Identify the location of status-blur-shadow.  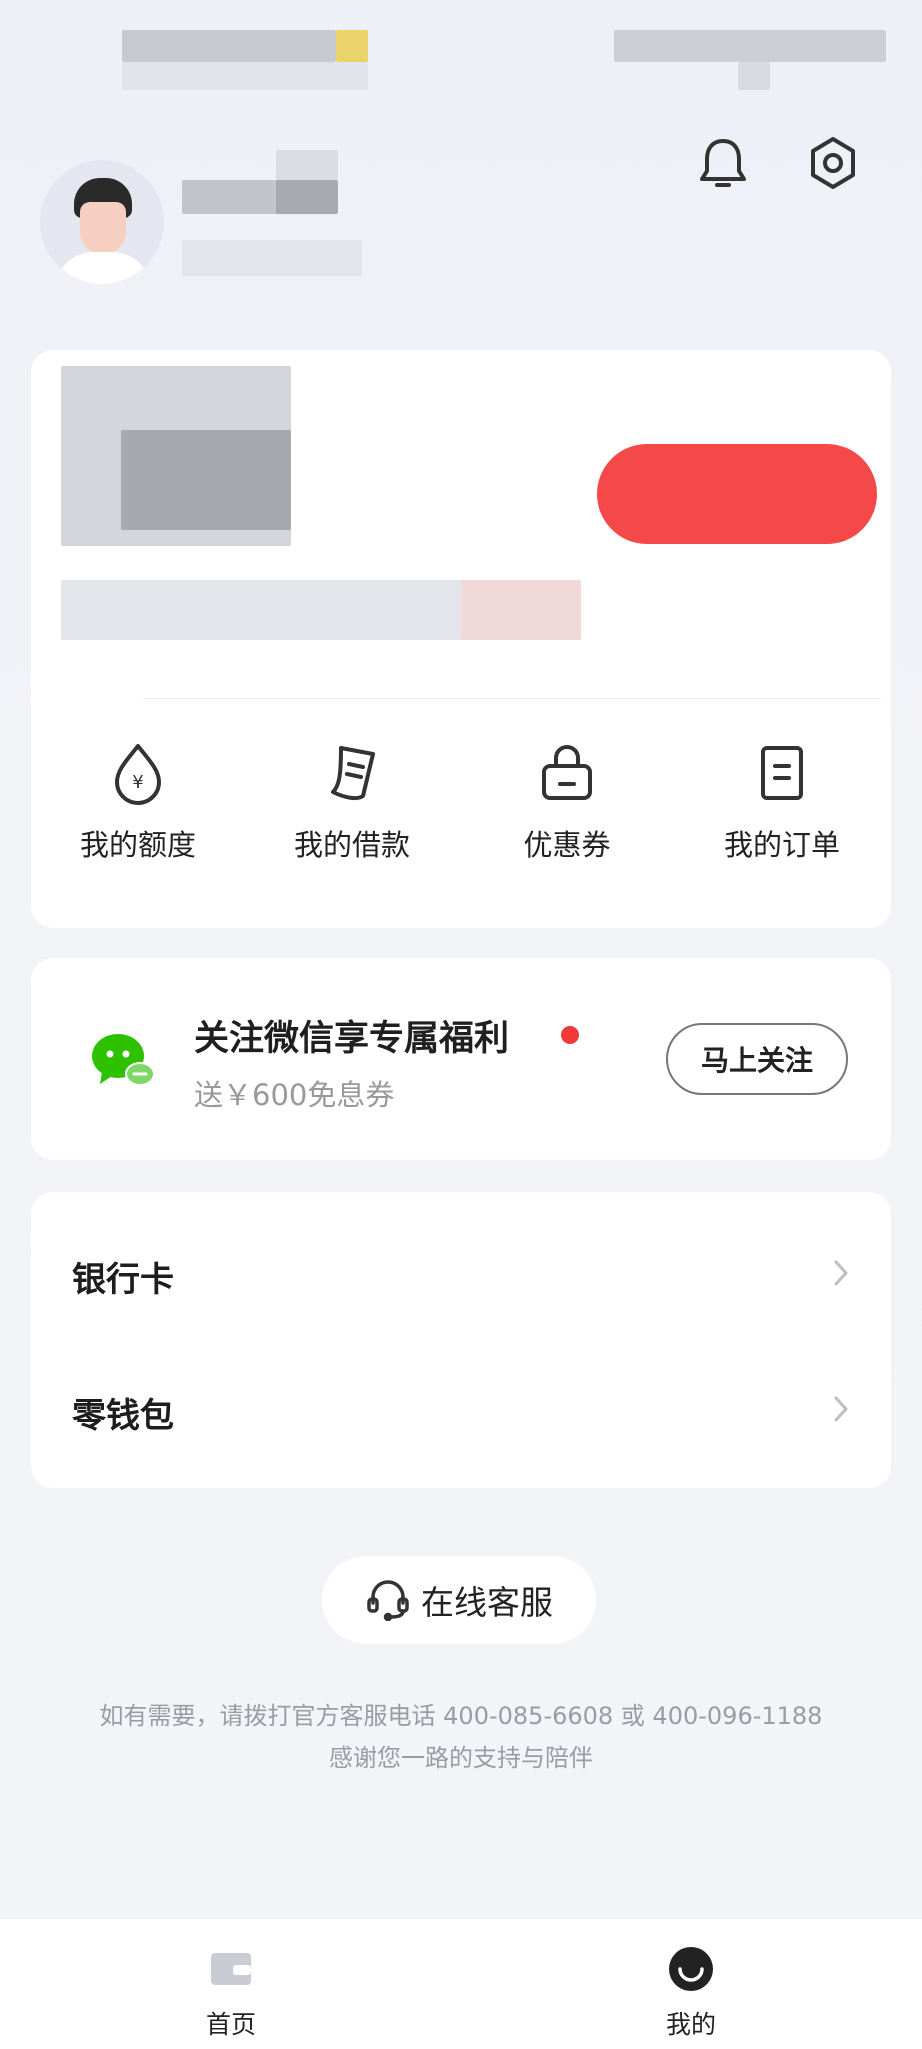
(245, 76).